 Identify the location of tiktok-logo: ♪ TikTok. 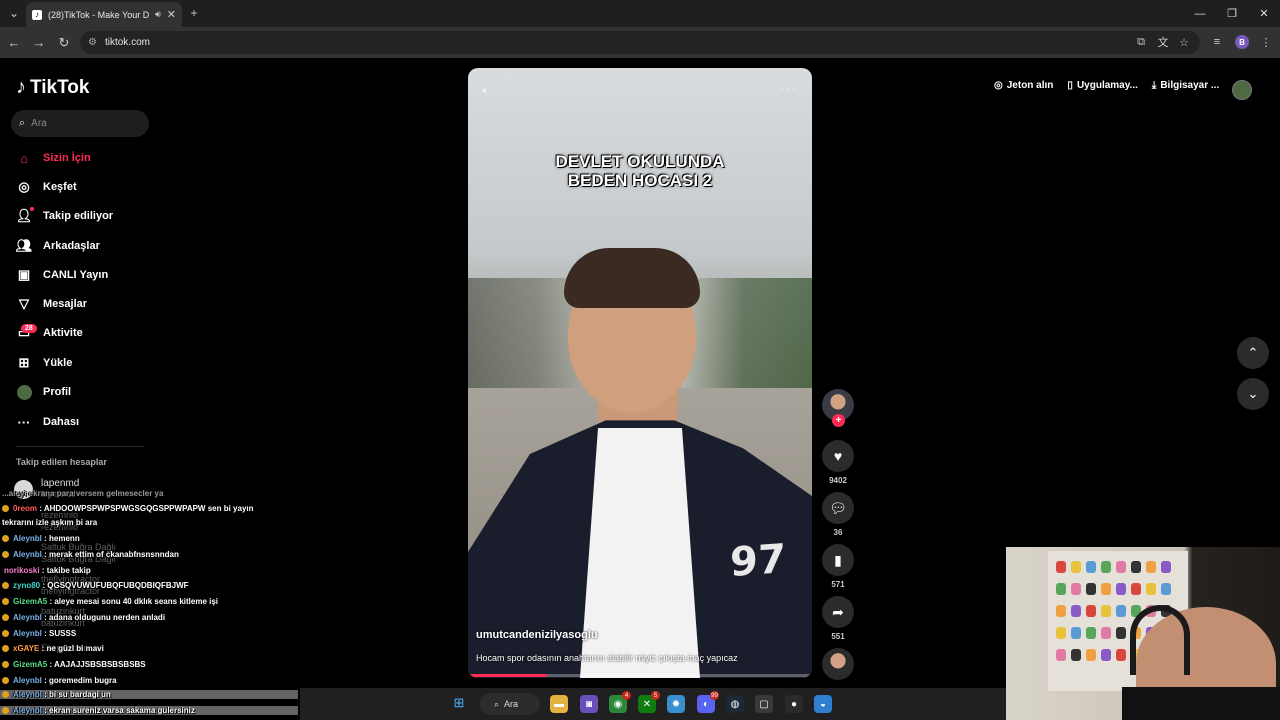
(52, 87).